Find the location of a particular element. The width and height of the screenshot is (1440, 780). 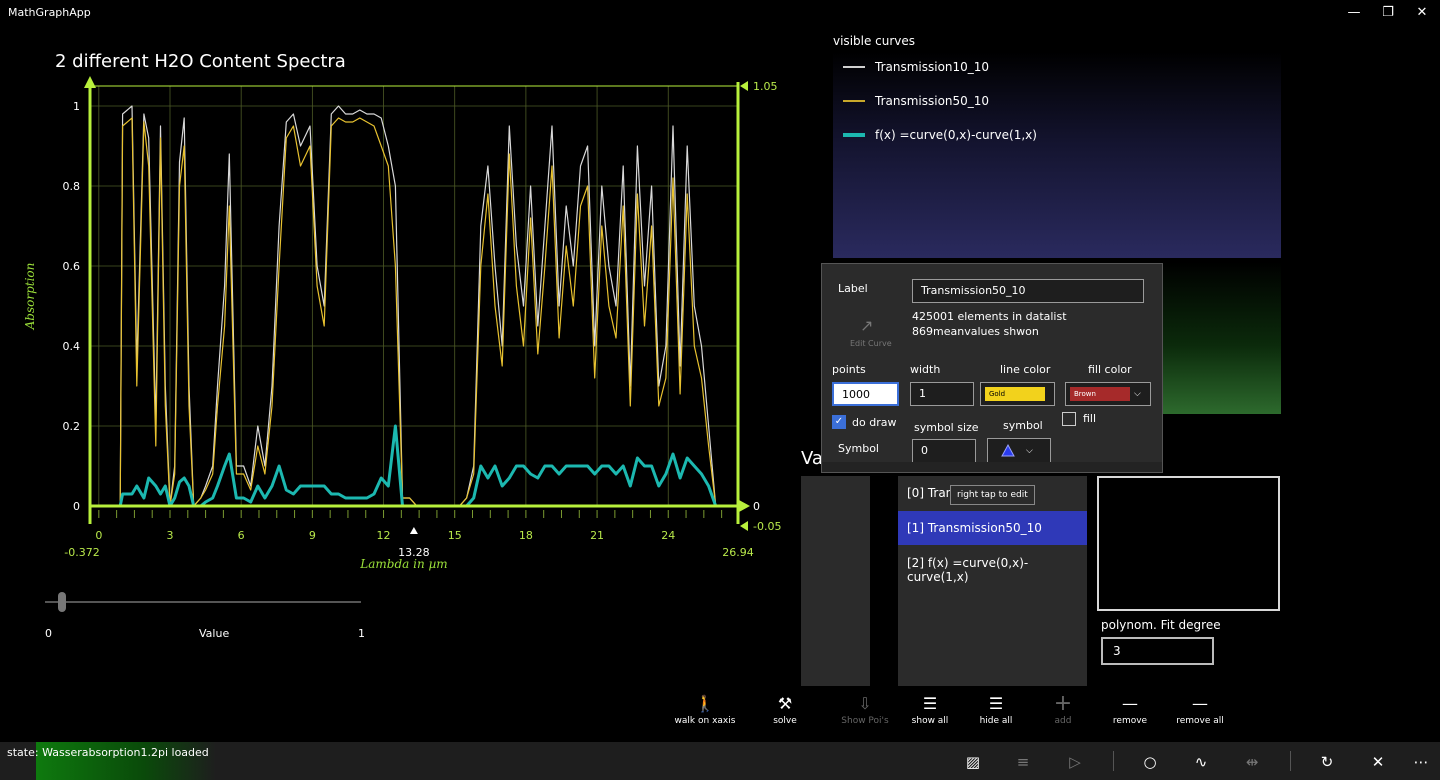

width-input: 1 is located at coordinates (942, 394).